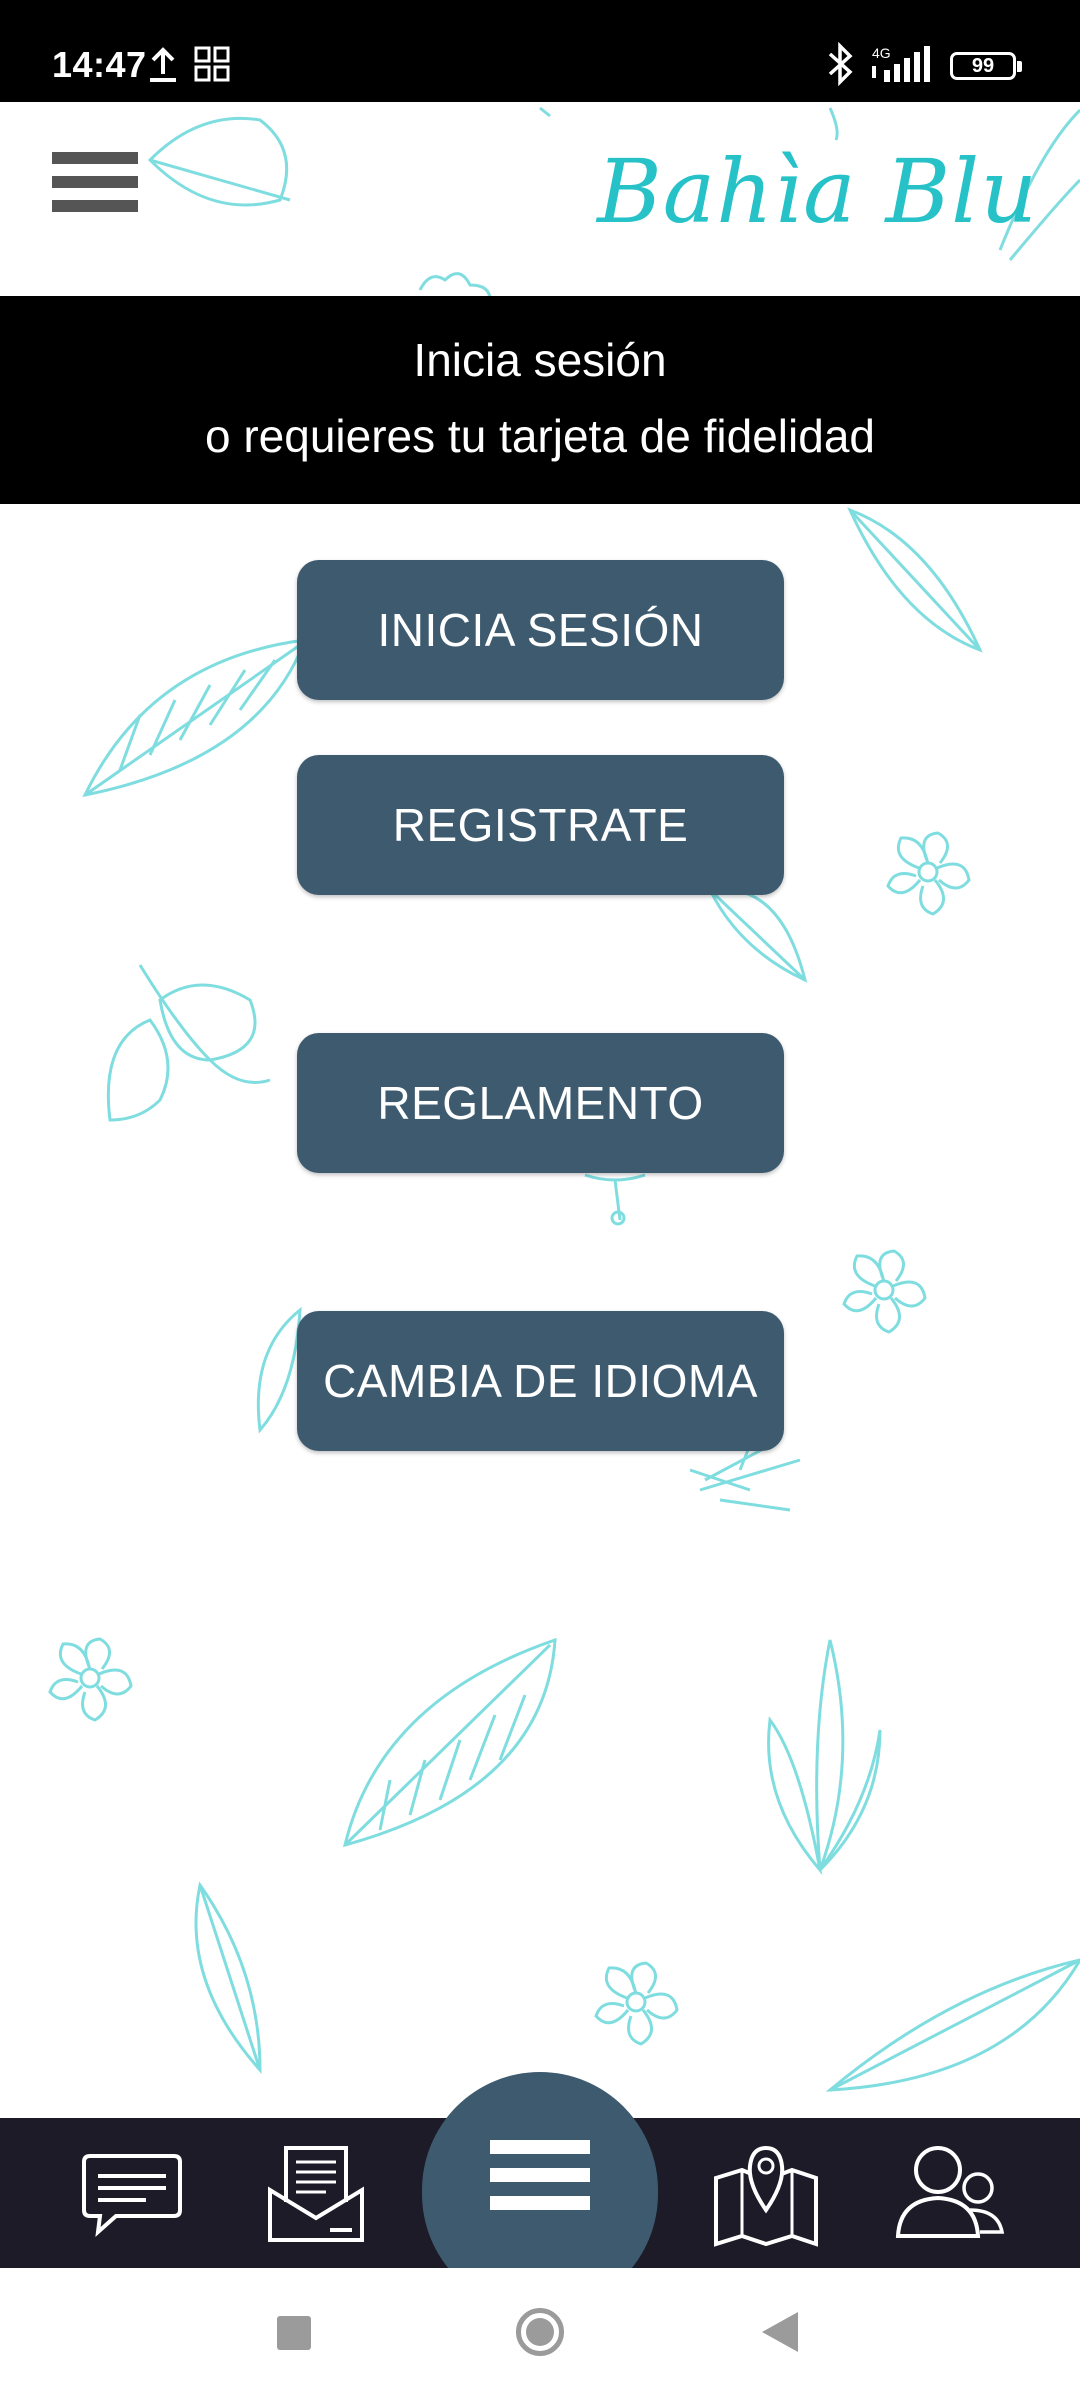 This screenshot has width=1080, height=2400. I want to click on system-nav, so click(540, 2334).